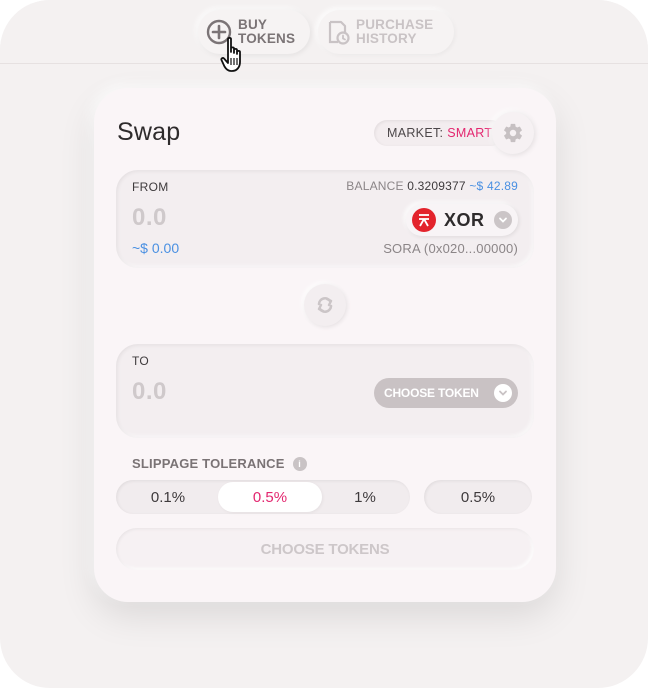  I want to click on from-token-symbol: XOR, so click(464, 219).